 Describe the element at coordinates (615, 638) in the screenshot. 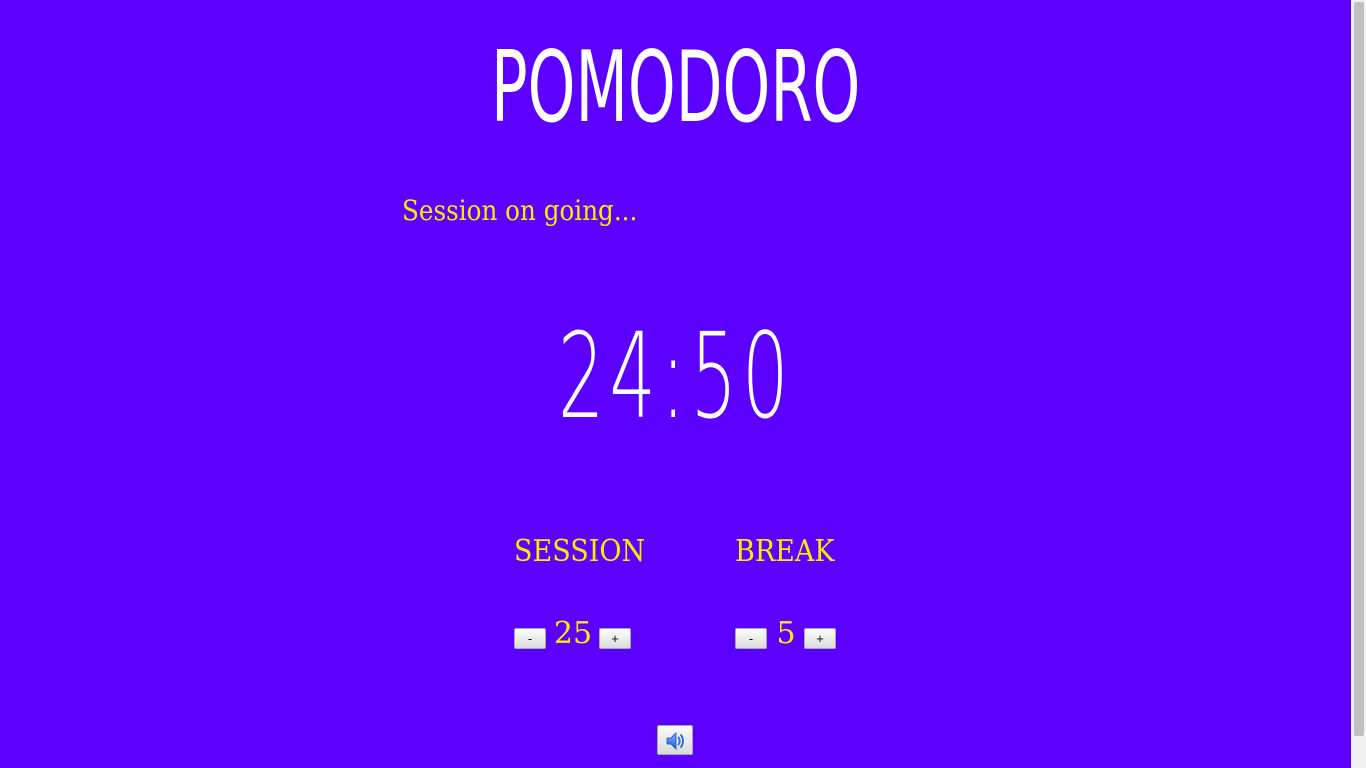

I see `session-increment-button: +` at that location.